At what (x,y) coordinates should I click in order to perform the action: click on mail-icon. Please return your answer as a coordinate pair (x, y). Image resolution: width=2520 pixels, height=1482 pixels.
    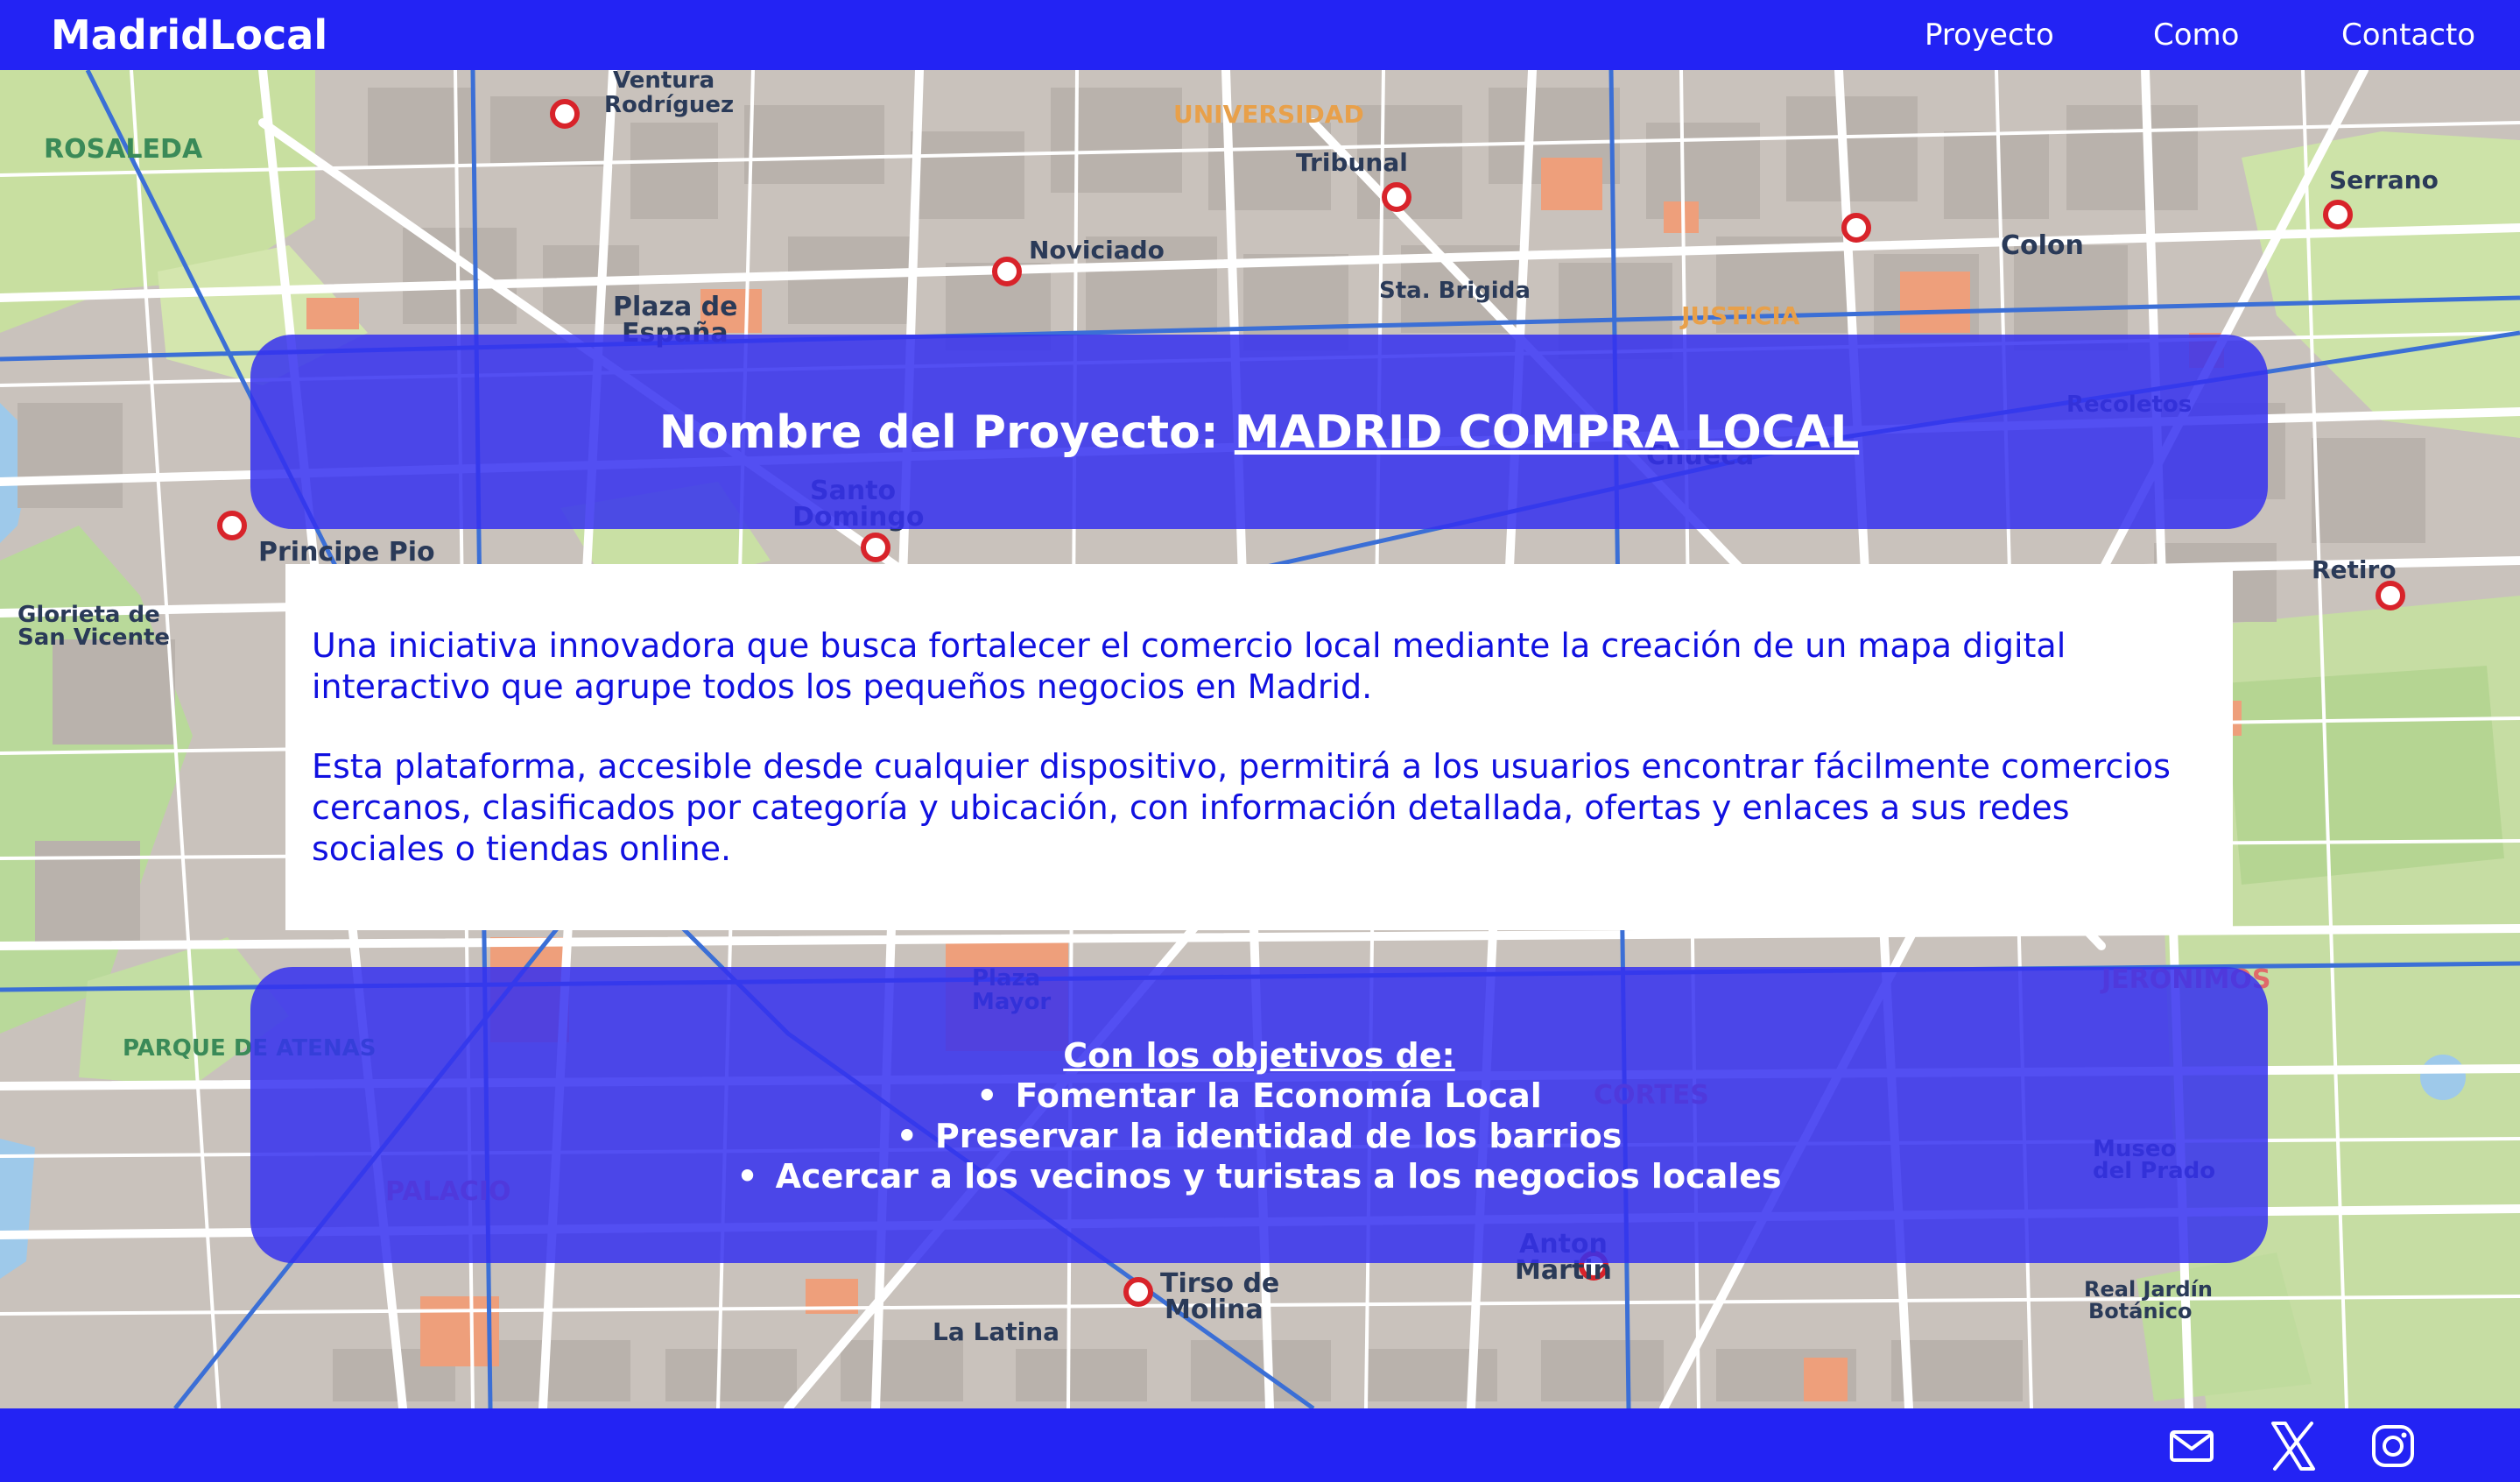
    Looking at the image, I should click on (2191, 1446).